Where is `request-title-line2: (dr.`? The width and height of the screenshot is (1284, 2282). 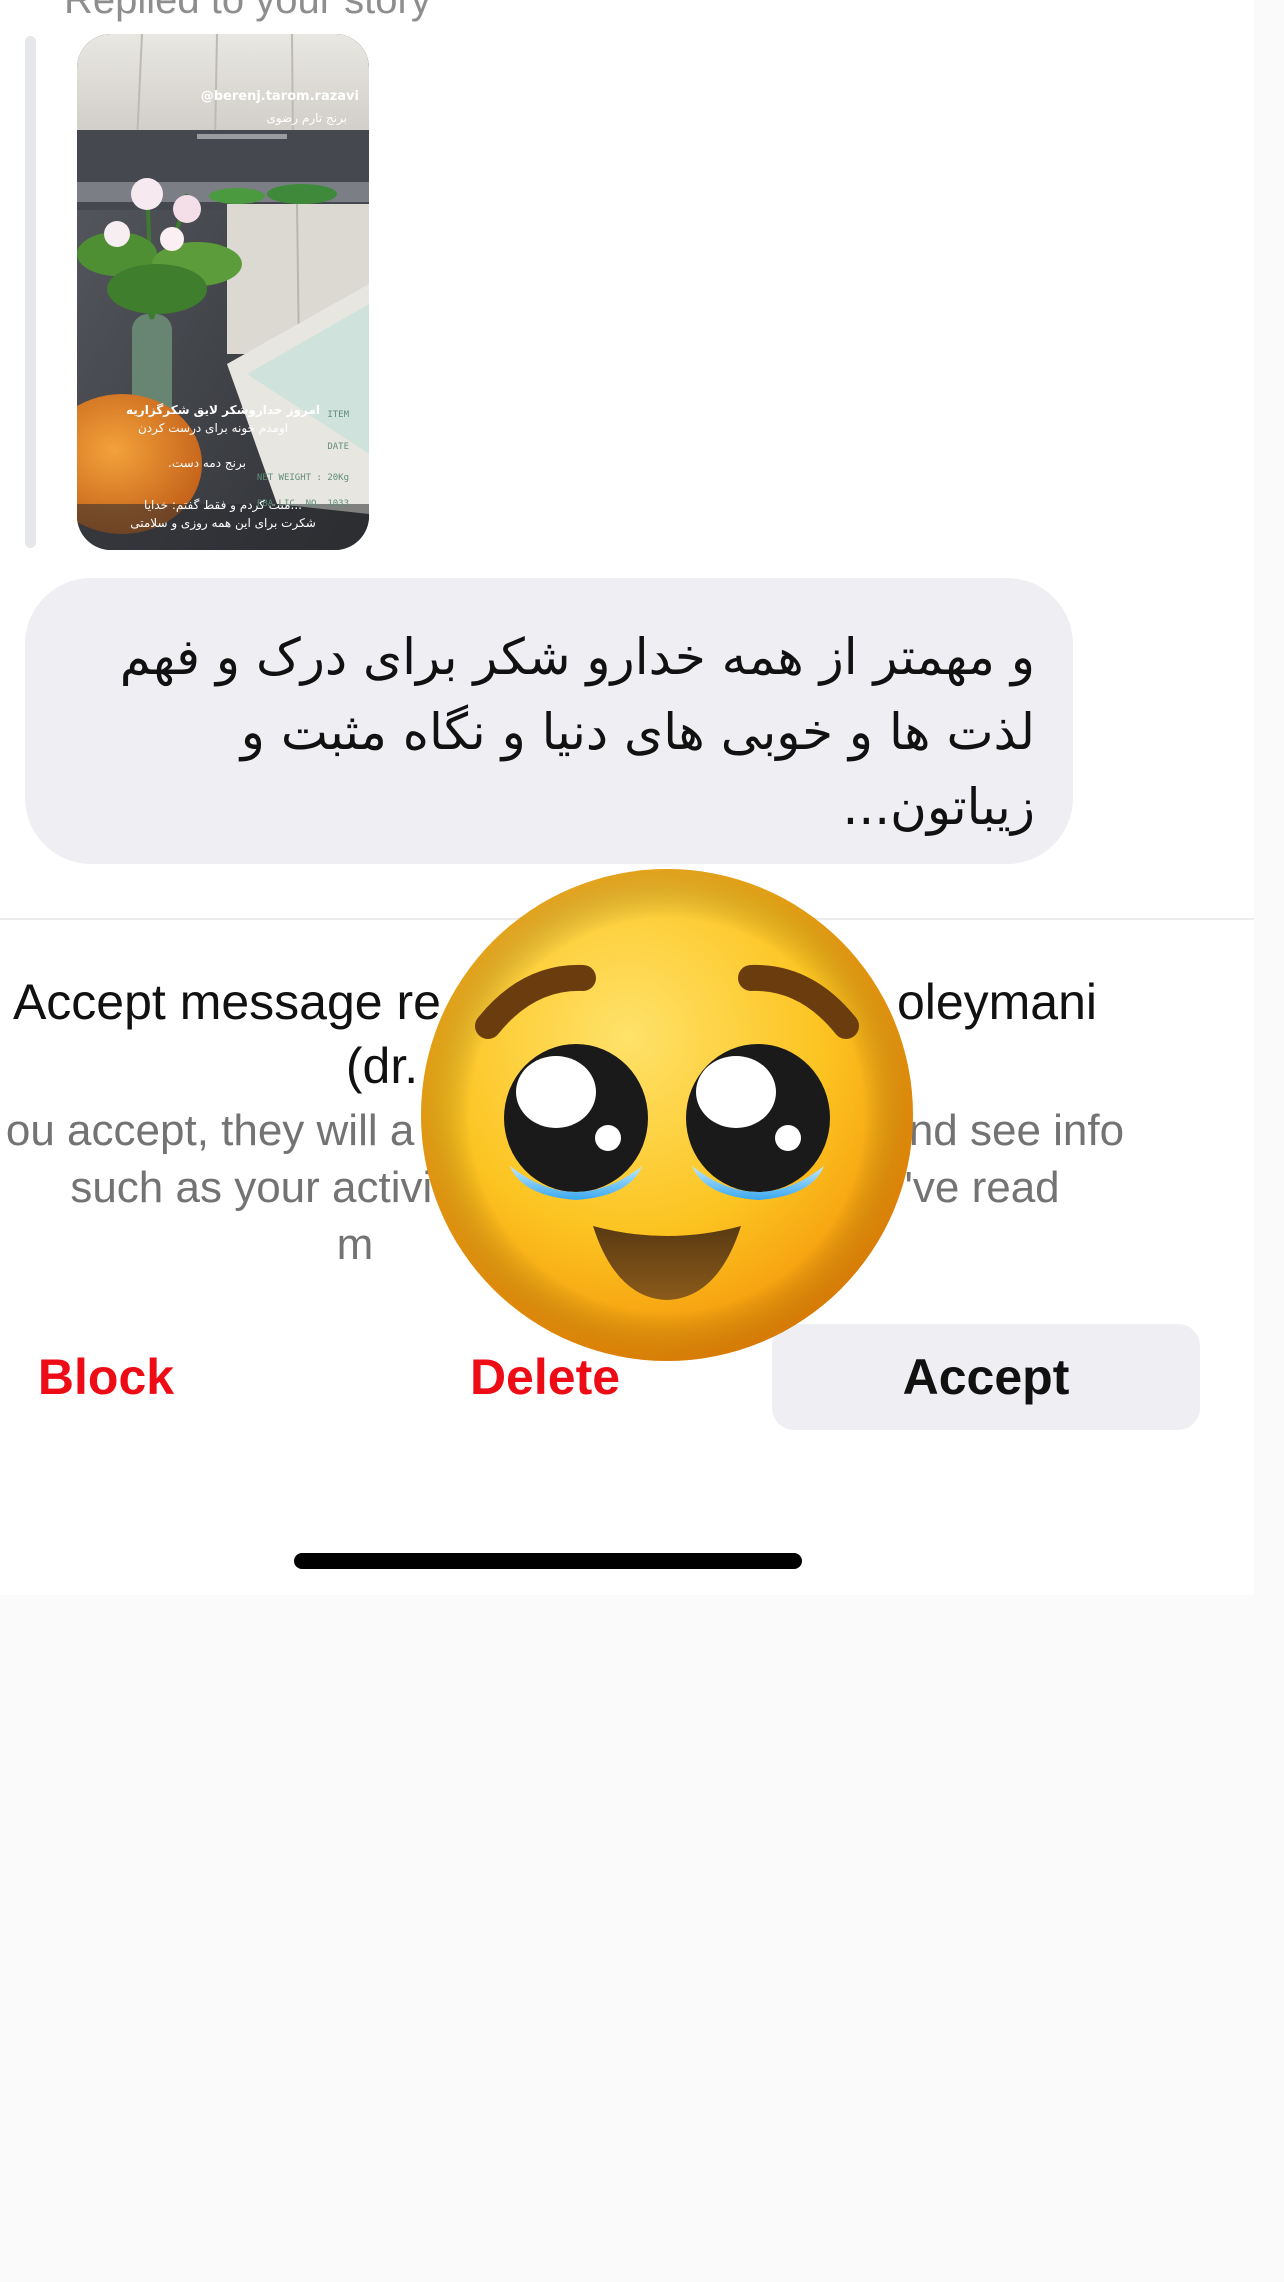 request-title-line2: (dr. is located at coordinates (382, 1066).